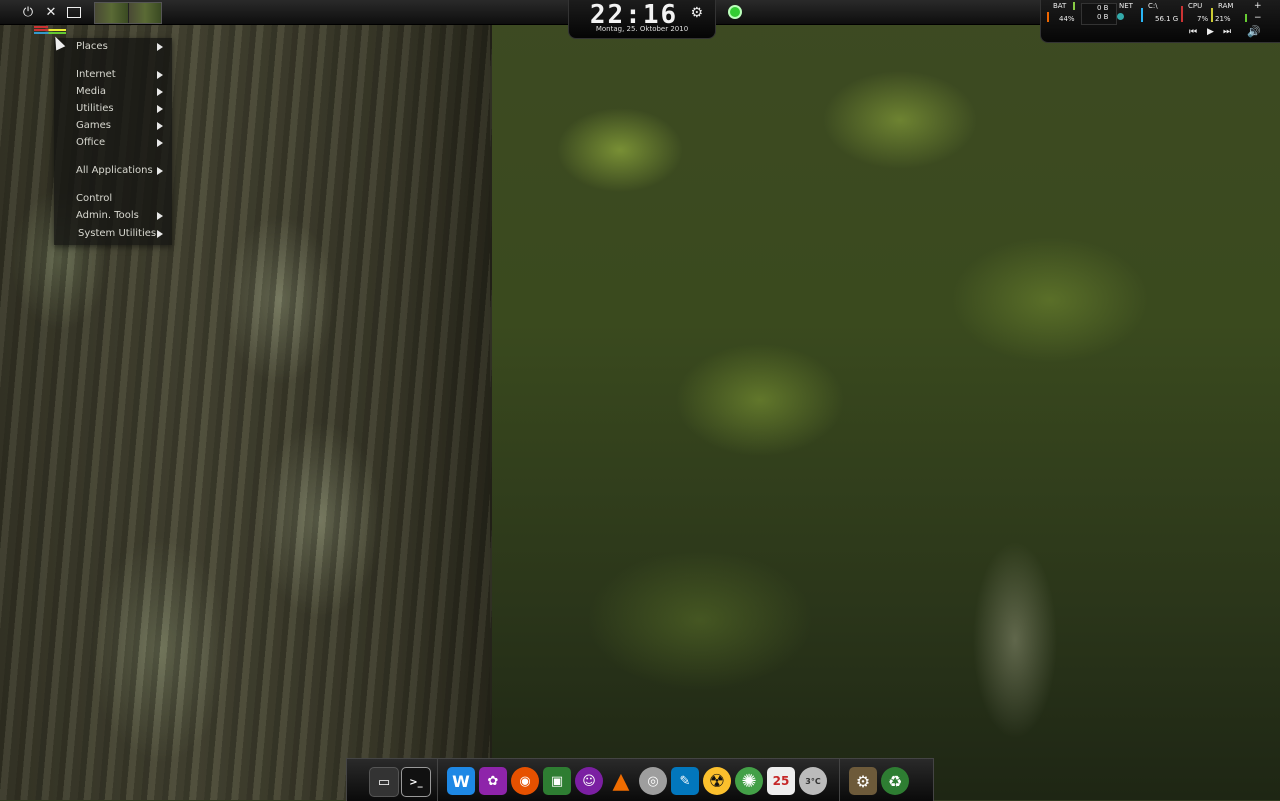 This screenshot has width=1280, height=801. Describe the element at coordinates (50, 31) in the screenshot. I see `menu-button` at that location.